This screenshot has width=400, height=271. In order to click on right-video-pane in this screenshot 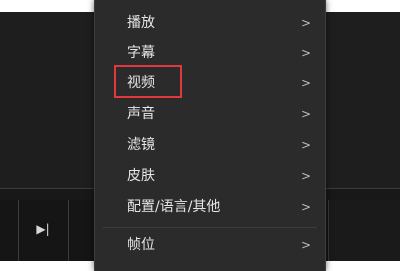, I will do `click(362, 100)`.